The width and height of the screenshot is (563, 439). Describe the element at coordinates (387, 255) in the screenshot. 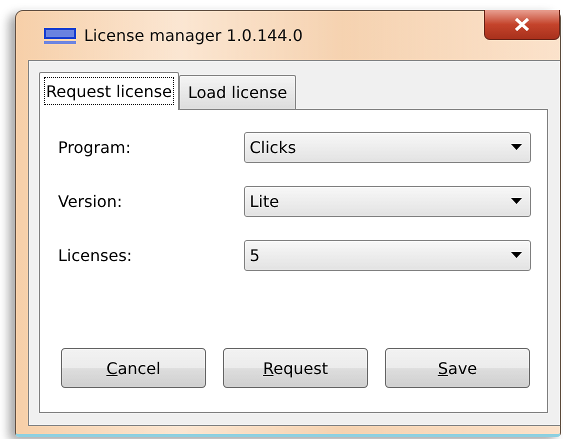

I see `dropdown: 5` at that location.